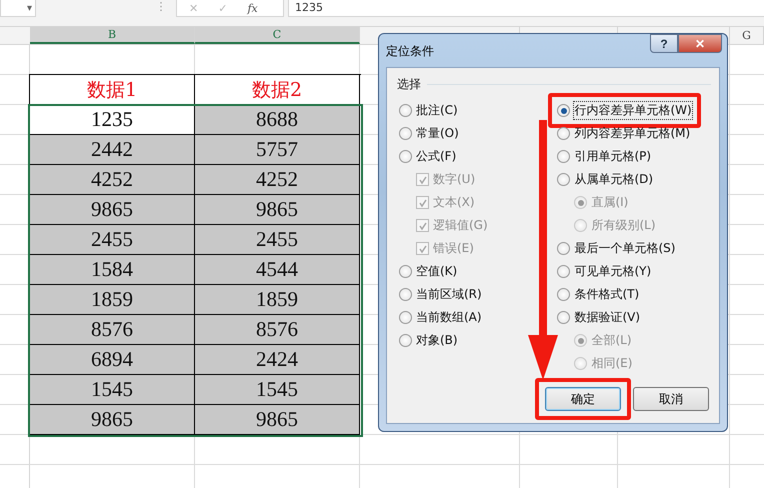  What do you see at coordinates (277, 34) in the screenshot?
I see `column-header: C` at bounding box center [277, 34].